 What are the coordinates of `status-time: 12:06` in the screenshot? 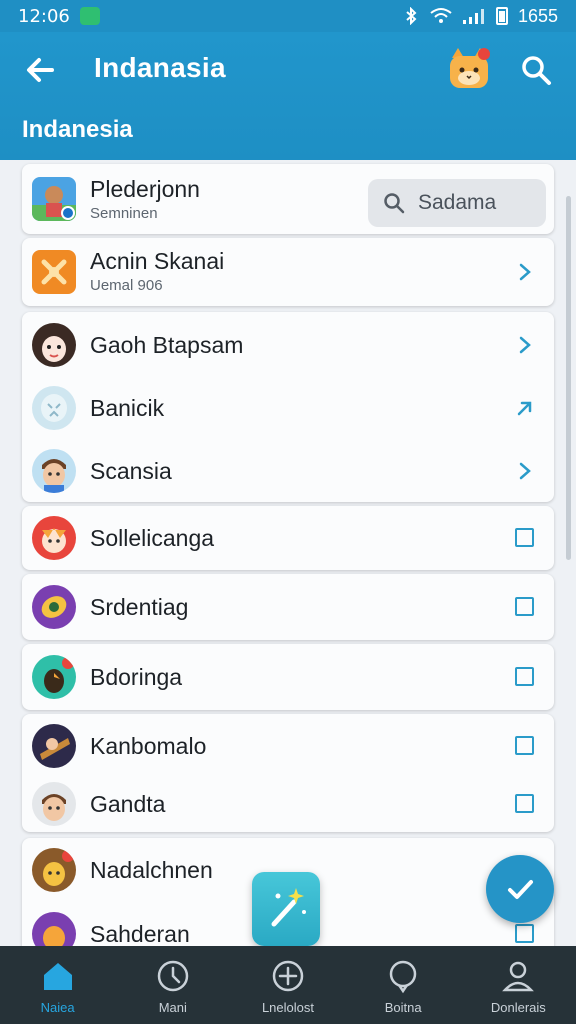 It's located at (44, 16).